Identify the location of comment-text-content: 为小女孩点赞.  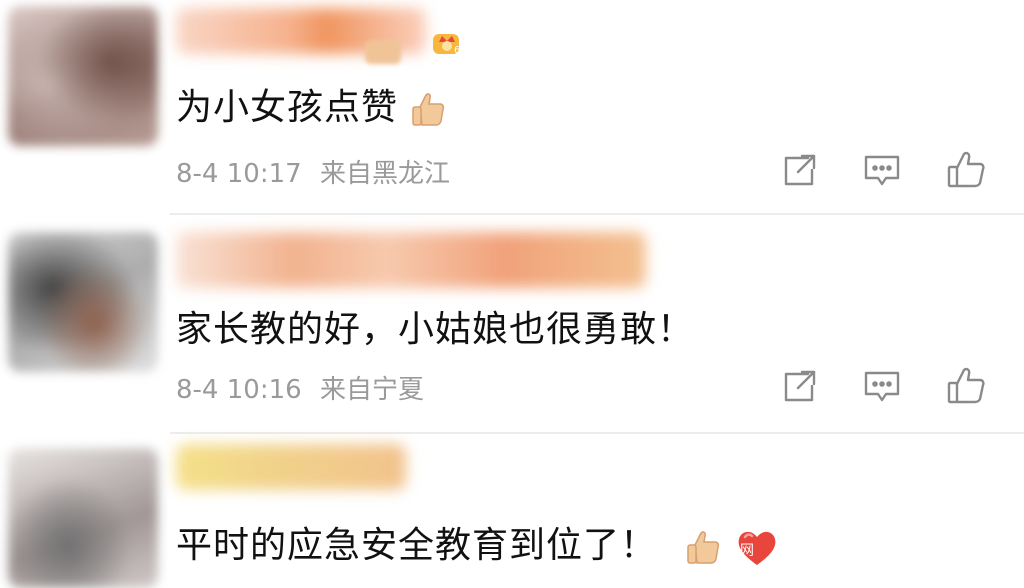
(287, 107).